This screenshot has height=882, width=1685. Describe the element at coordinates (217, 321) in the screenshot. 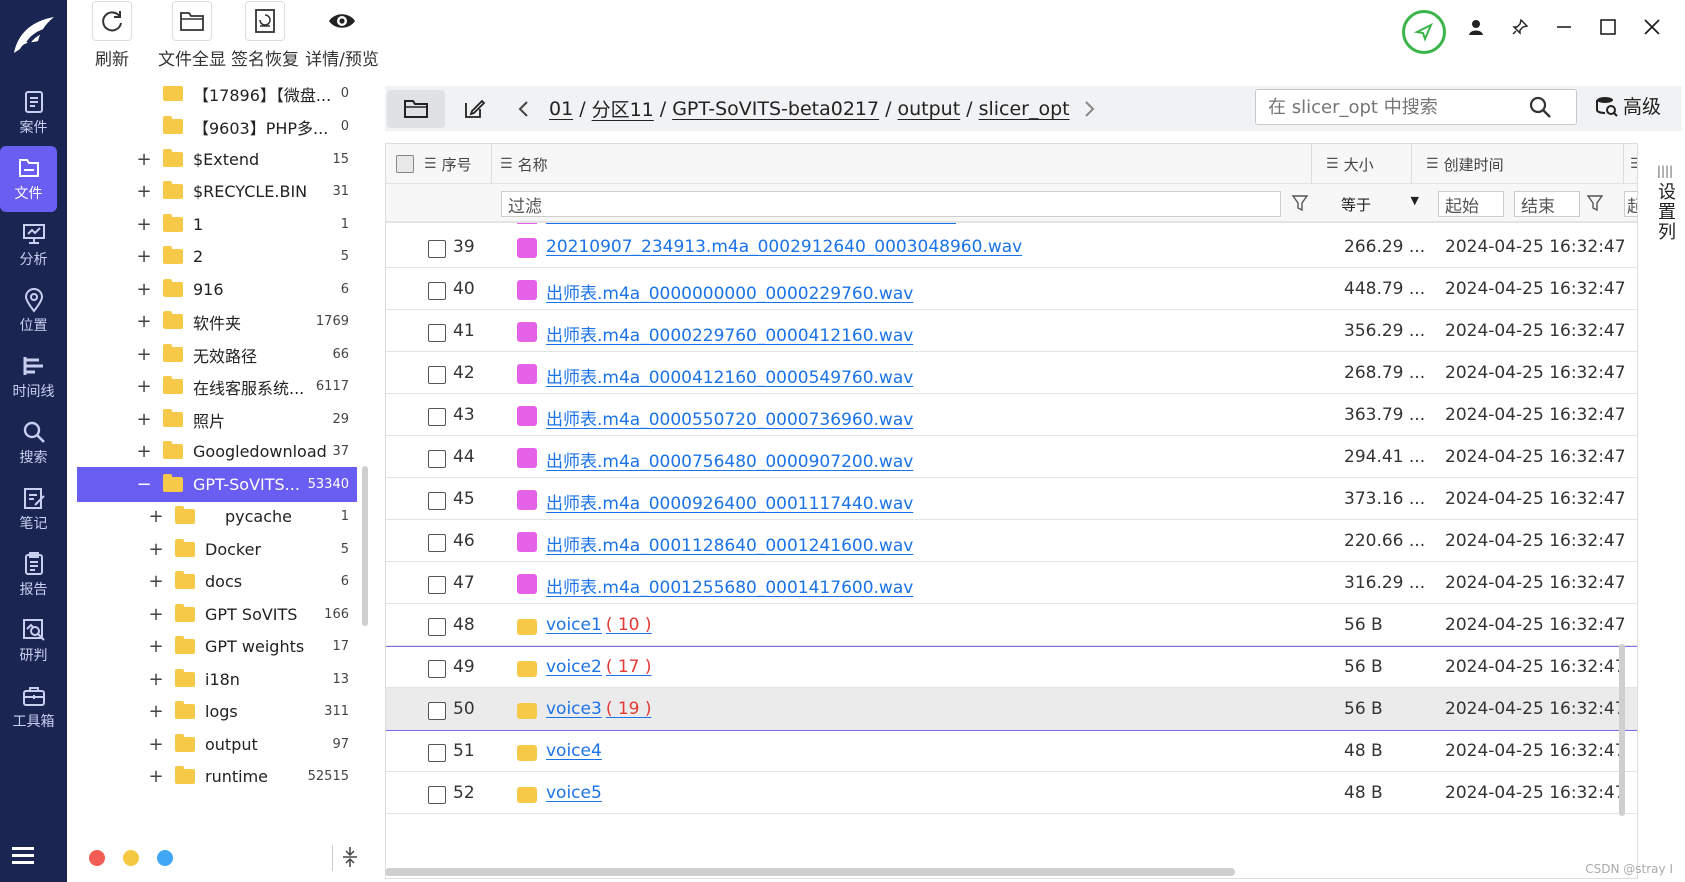

I see `tree-item: + 软件夹 1769` at that location.